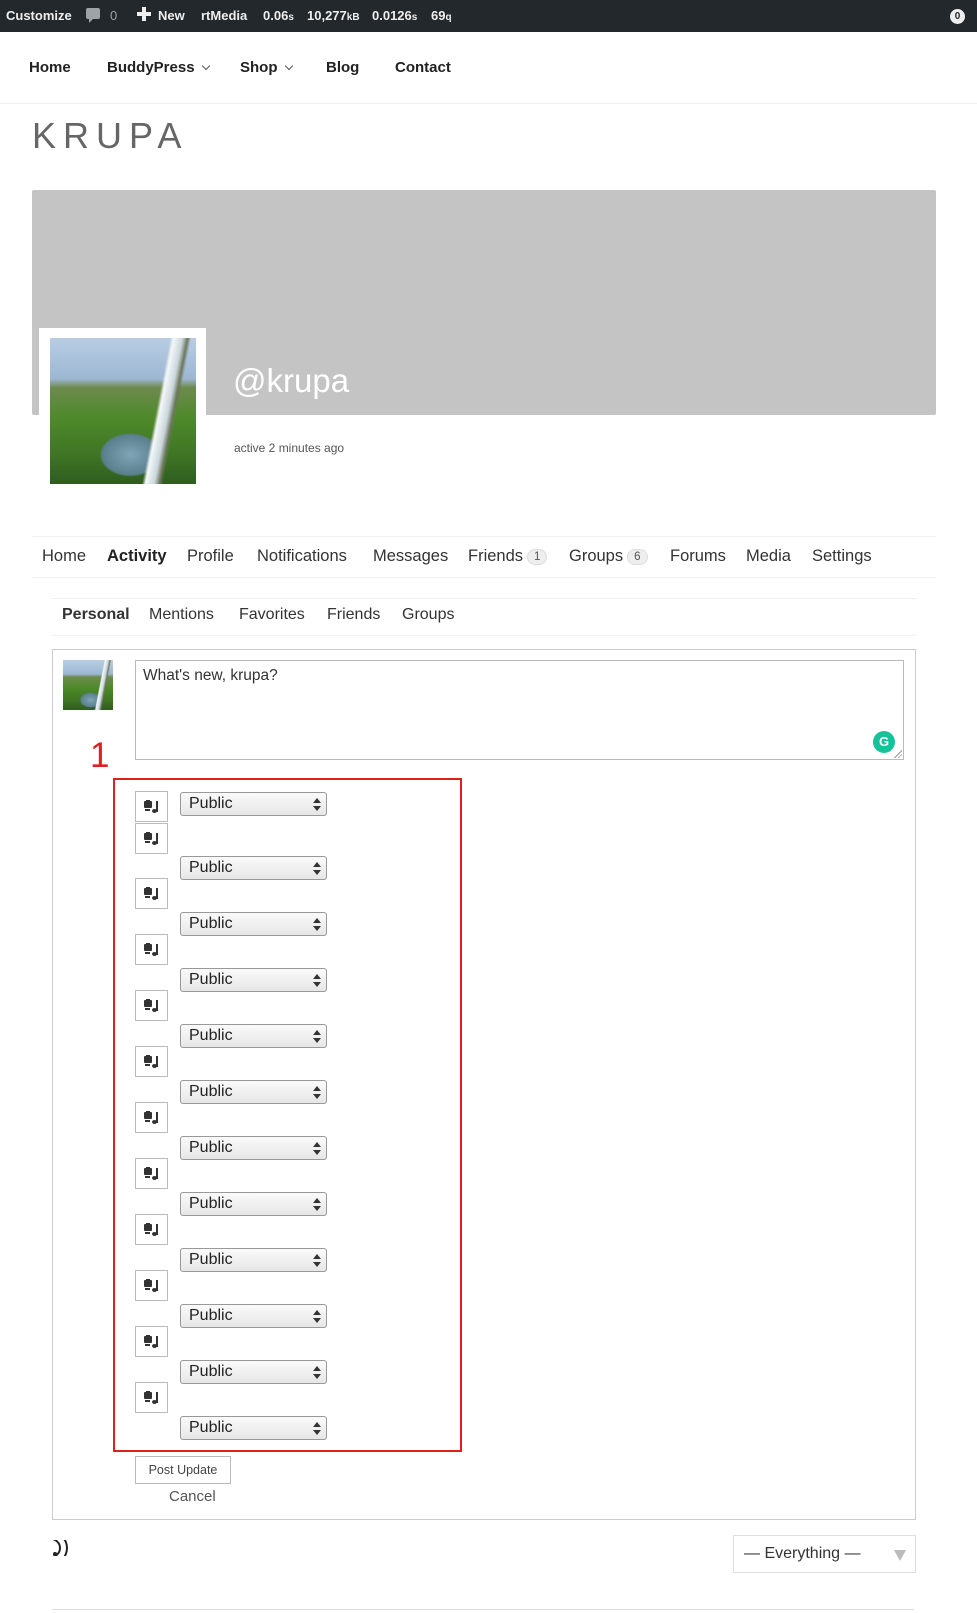  I want to click on subtab-mentions: Mentions, so click(181, 615).